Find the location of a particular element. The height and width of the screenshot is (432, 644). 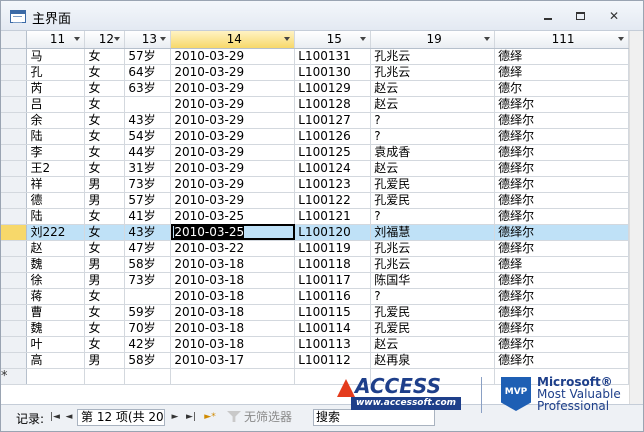

table-cell: 曹 is located at coordinates (56, 312).